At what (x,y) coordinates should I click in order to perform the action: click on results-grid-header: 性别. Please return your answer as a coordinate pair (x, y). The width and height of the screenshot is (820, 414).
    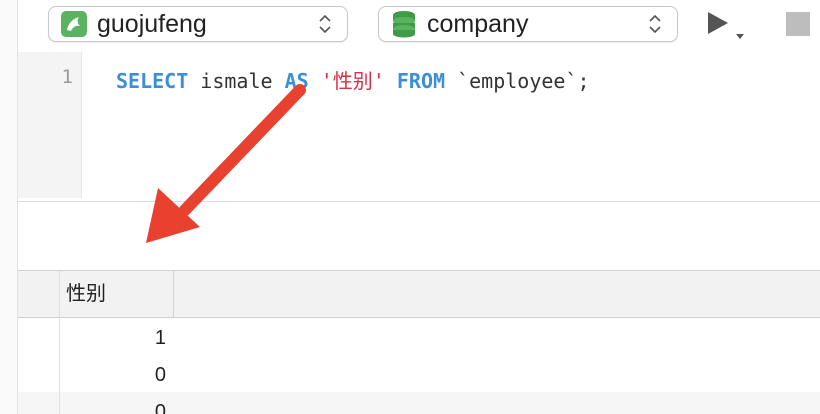
    Looking at the image, I should click on (419, 294).